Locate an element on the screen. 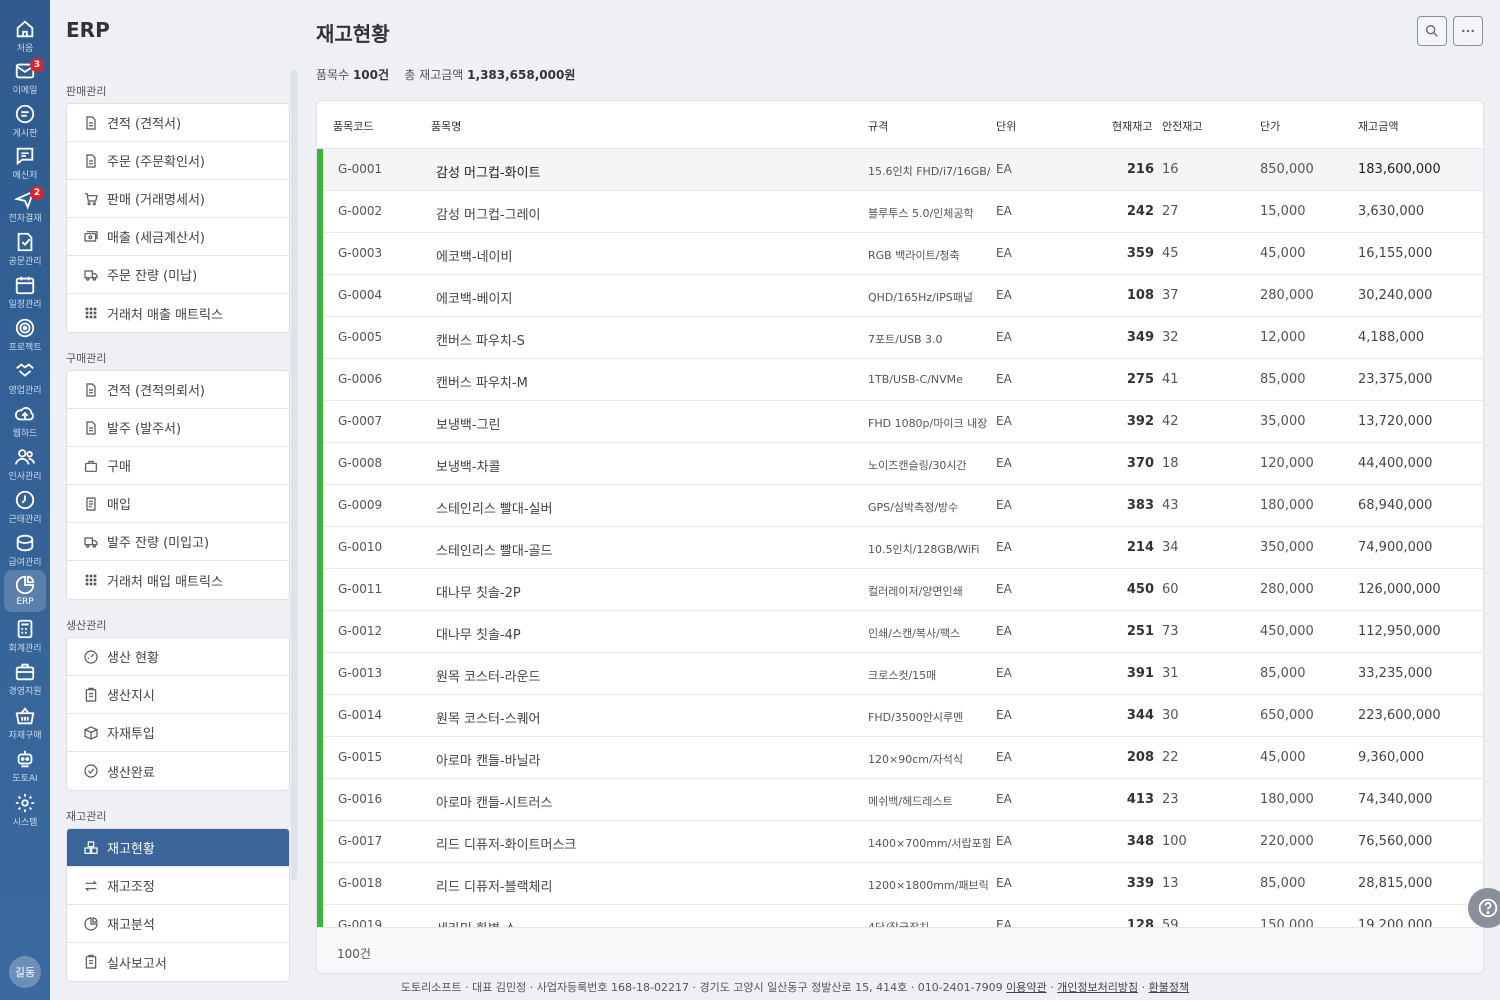 The height and width of the screenshot is (1000, 1500). target-icon is located at coordinates (25, 328).